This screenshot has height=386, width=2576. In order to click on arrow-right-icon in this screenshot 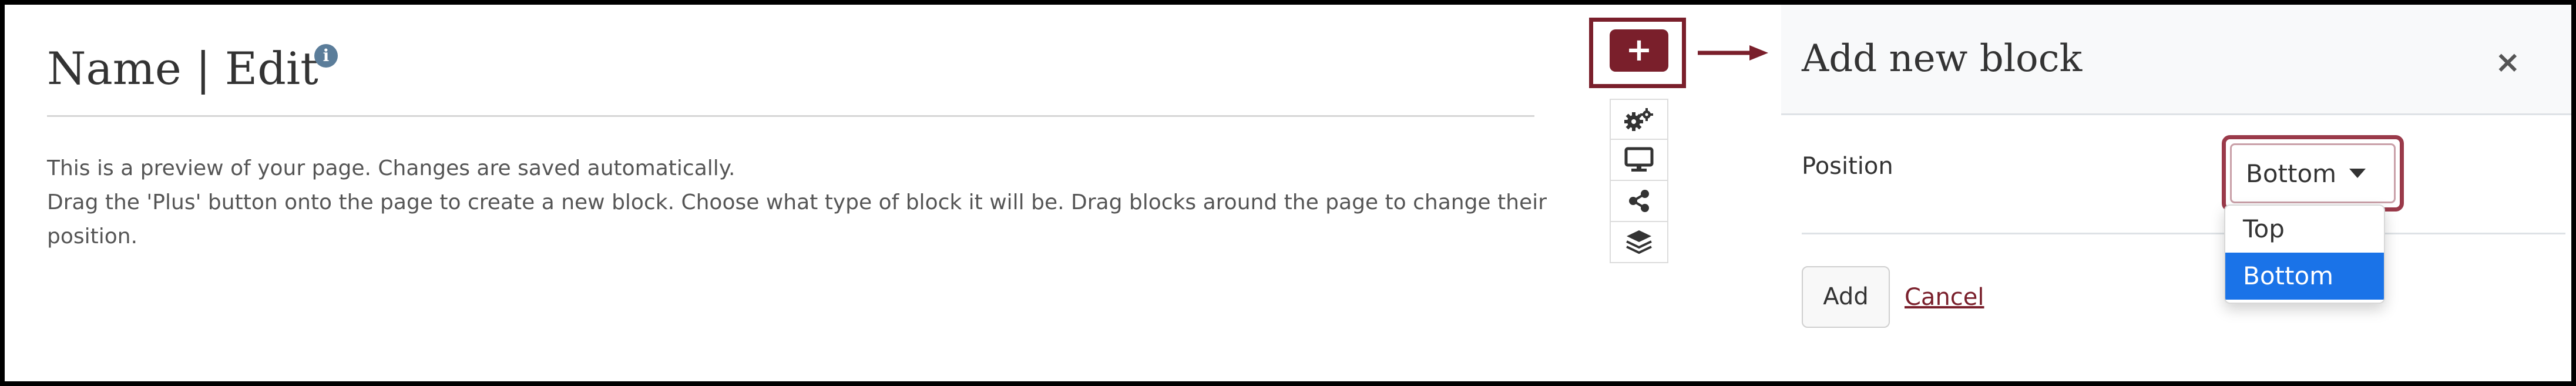, I will do `click(1733, 53)`.